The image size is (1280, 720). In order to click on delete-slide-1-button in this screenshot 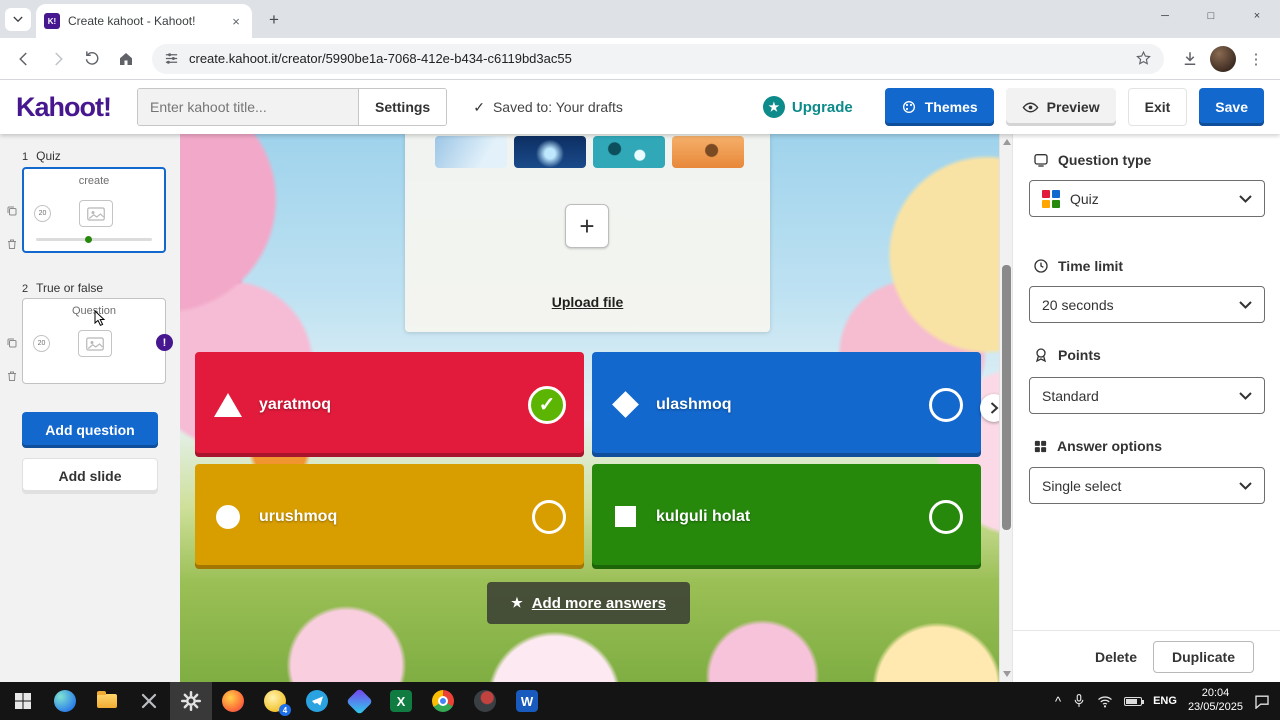, I will do `click(12, 244)`.